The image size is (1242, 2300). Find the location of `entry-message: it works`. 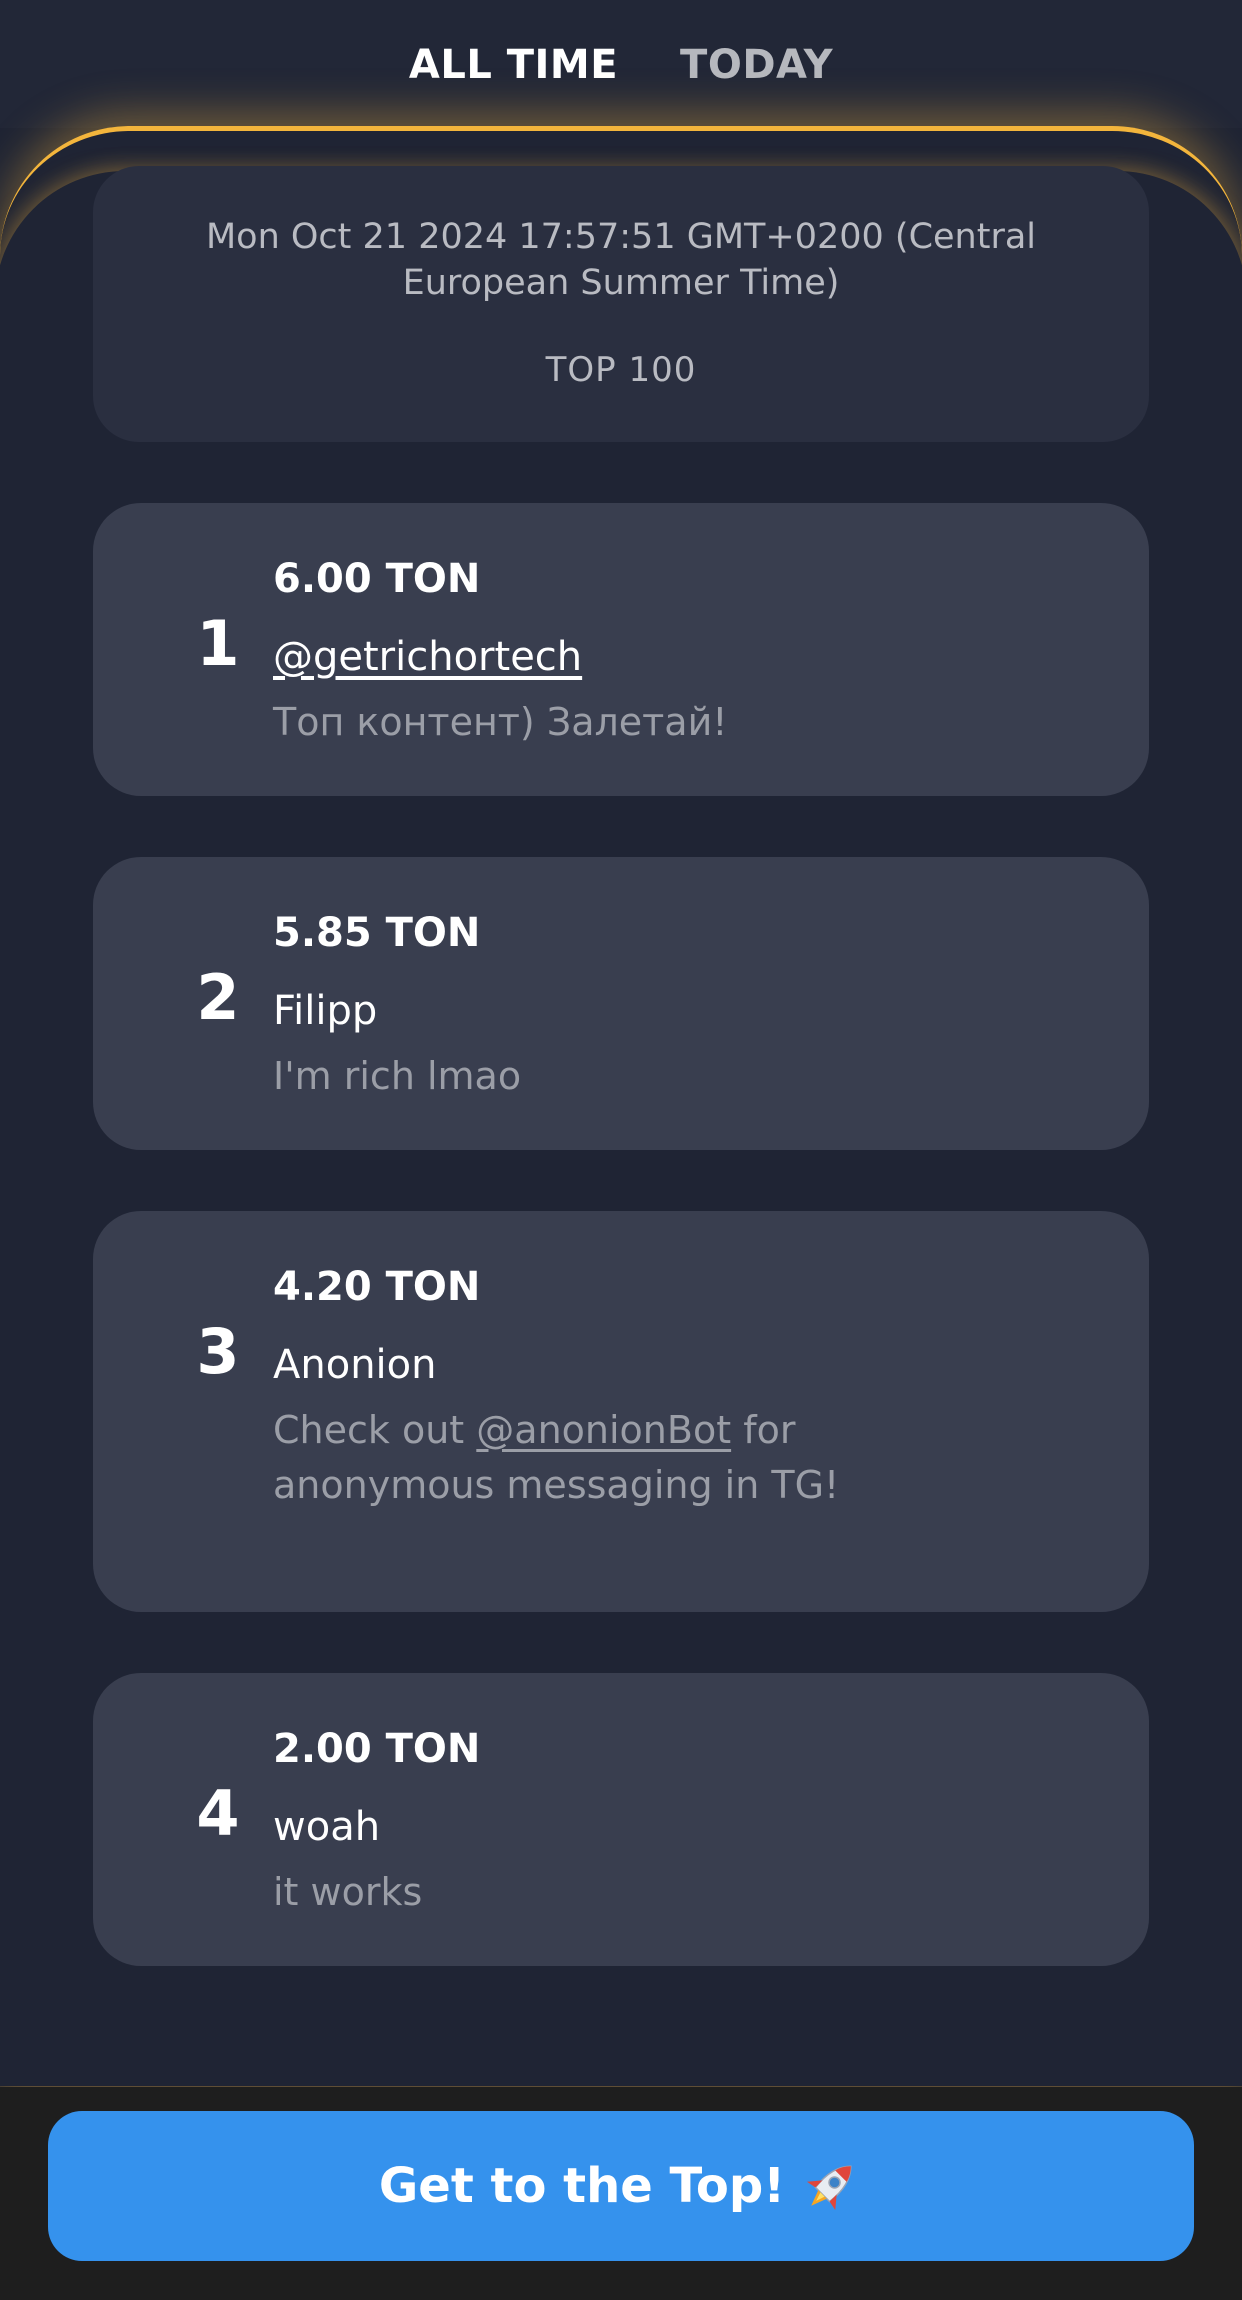

entry-message: it works is located at coordinates (348, 1892).